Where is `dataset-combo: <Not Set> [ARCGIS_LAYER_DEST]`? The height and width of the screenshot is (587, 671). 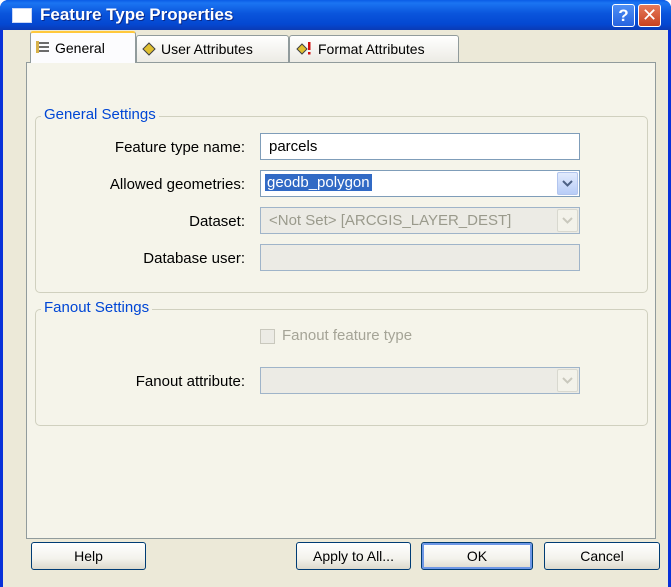 dataset-combo: <Not Set> [ARCGIS_LAYER_DEST] is located at coordinates (420, 220).